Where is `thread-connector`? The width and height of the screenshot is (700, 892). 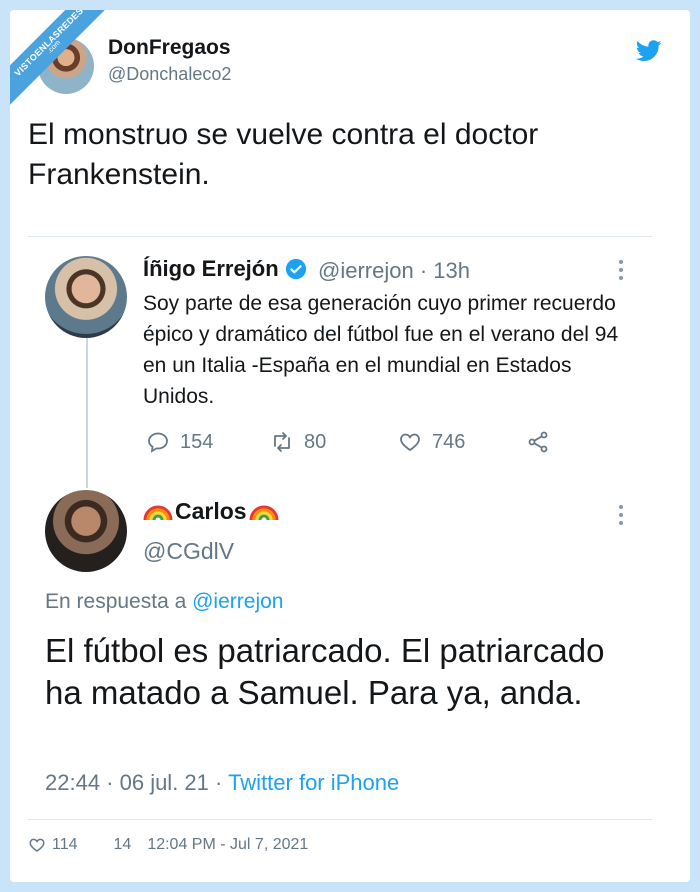 thread-connector is located at coordinates (87, 413).